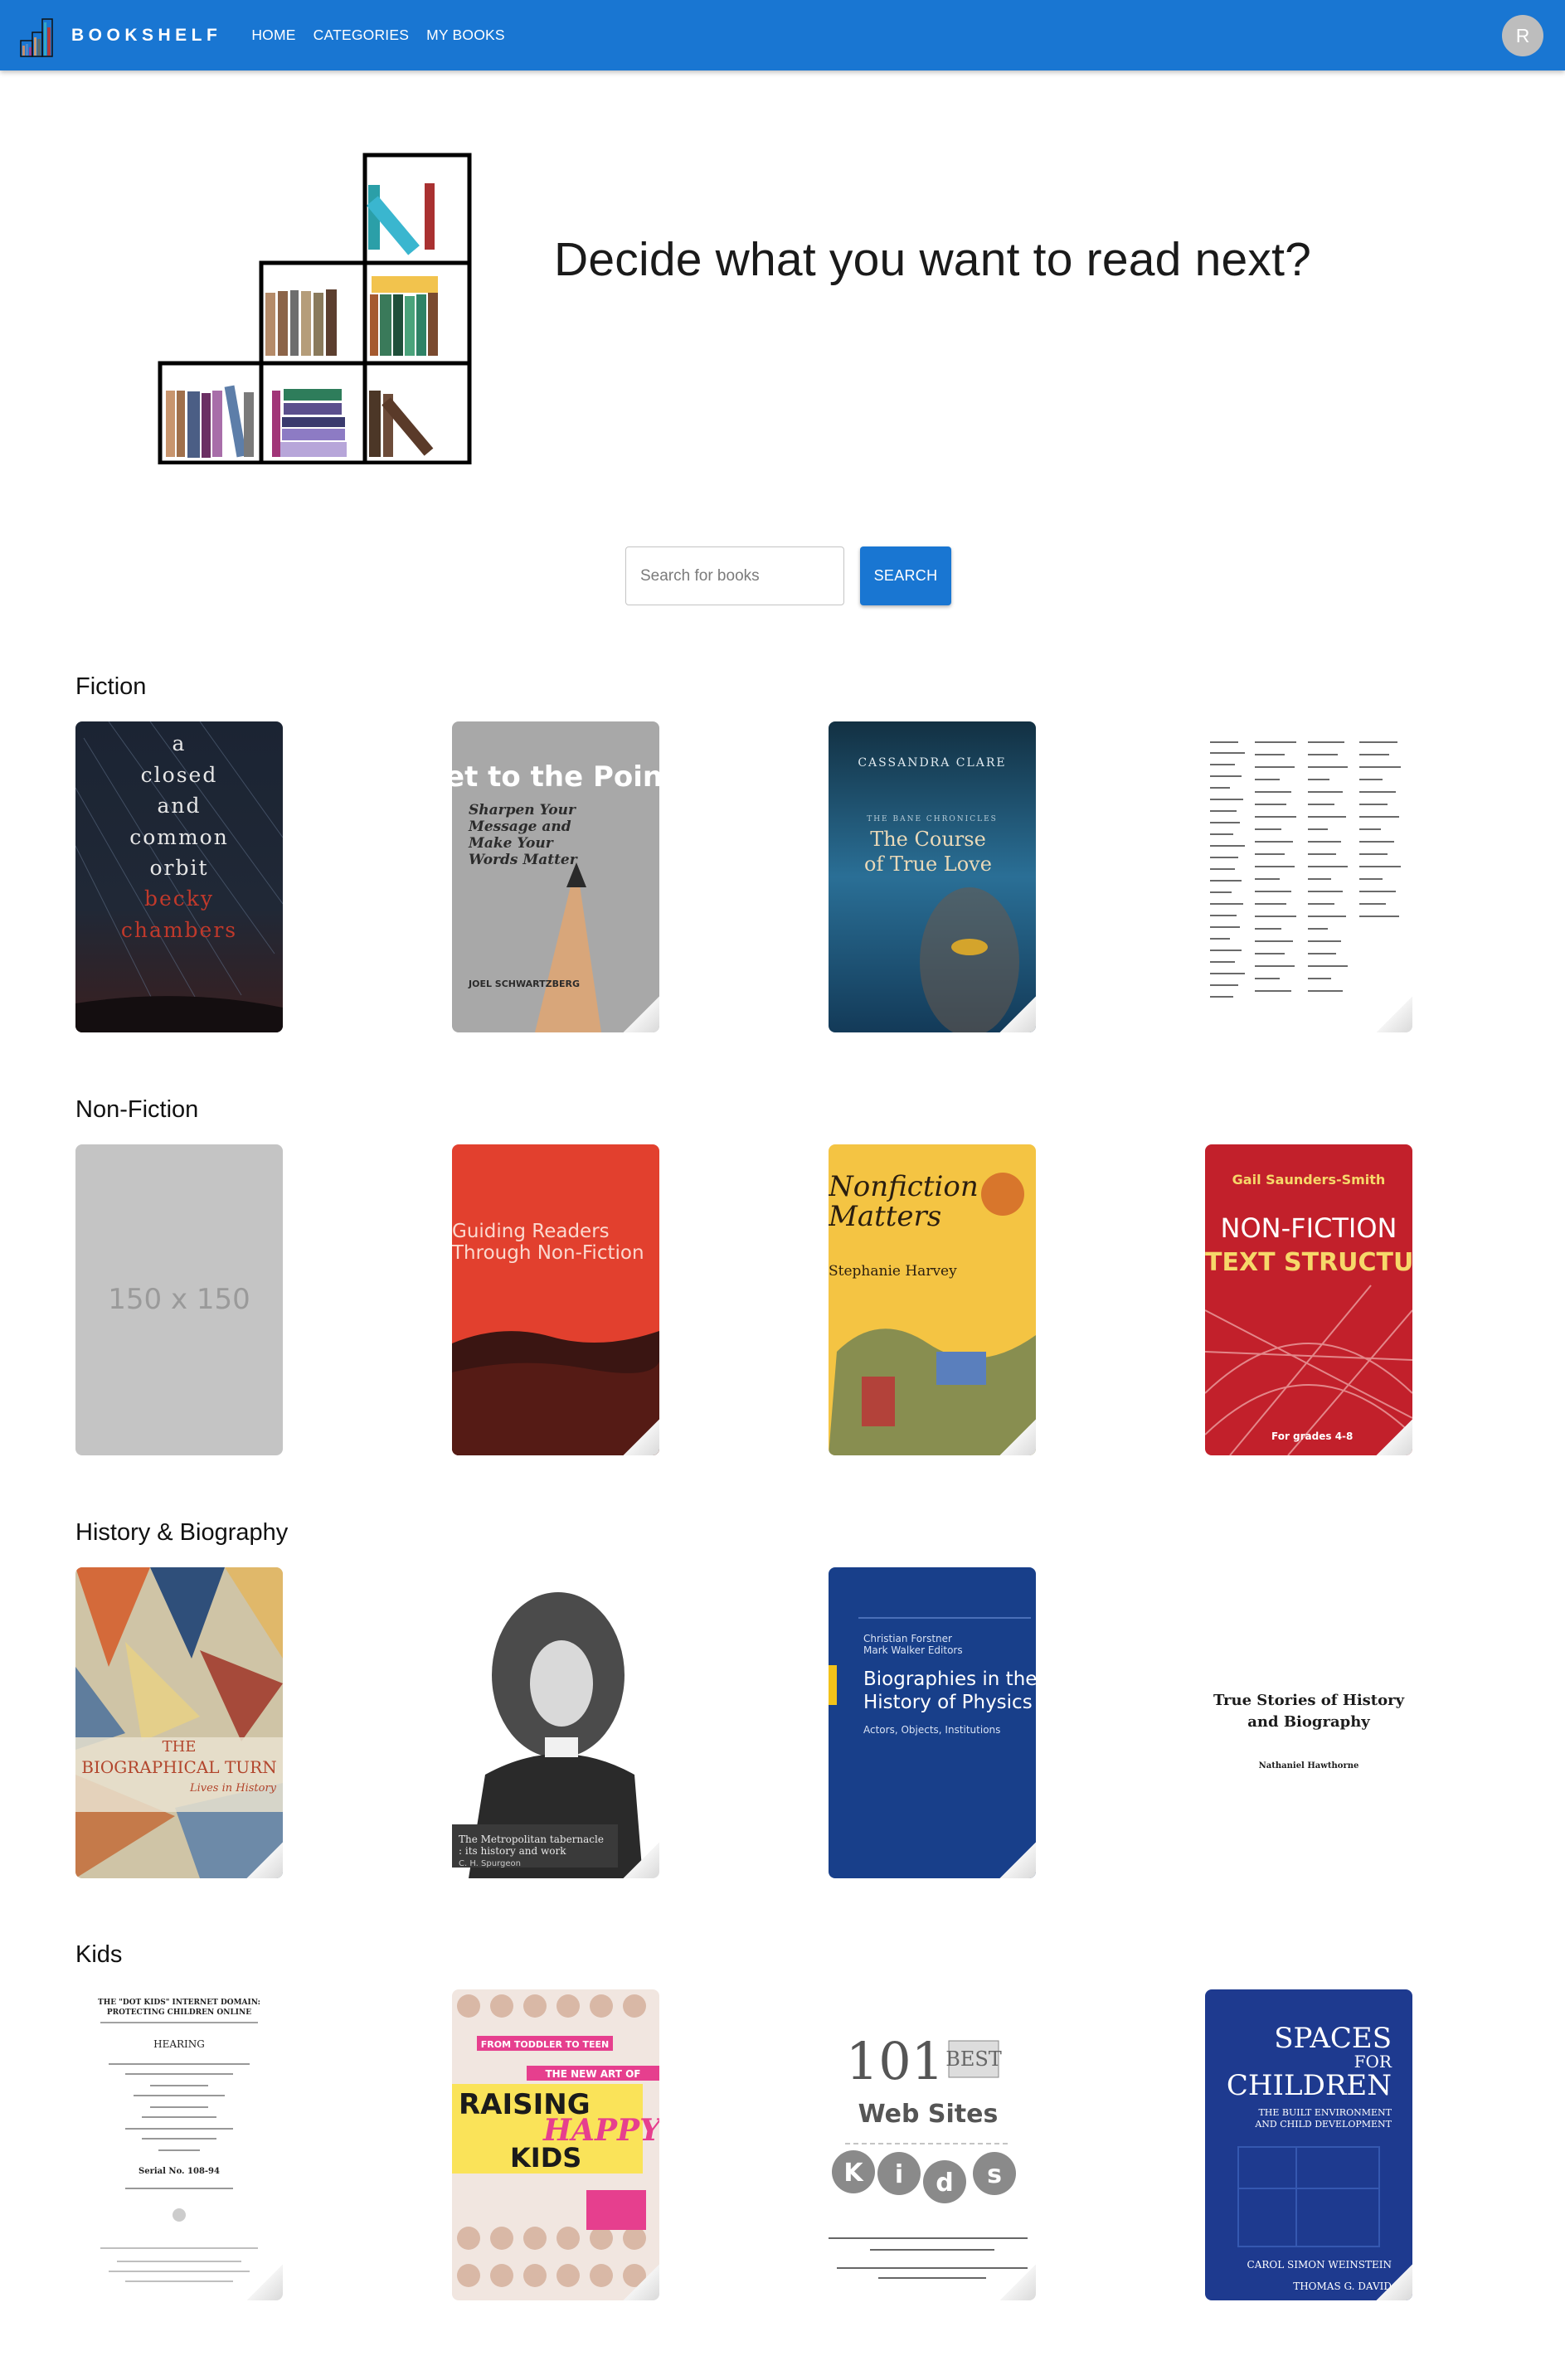  I want to click on bookshelf-logo-icon, so click(36, 37).